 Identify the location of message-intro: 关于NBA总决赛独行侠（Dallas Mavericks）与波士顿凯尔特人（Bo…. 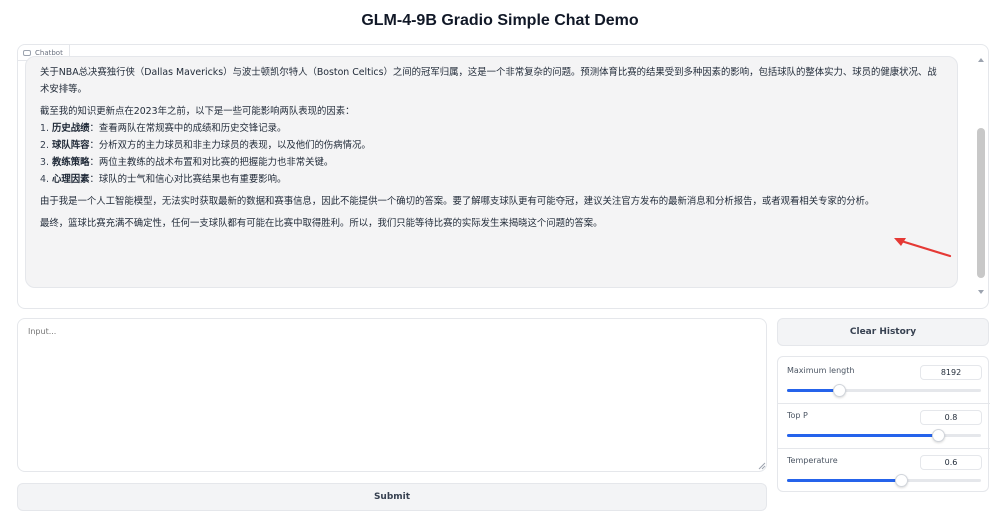
(488, 81).